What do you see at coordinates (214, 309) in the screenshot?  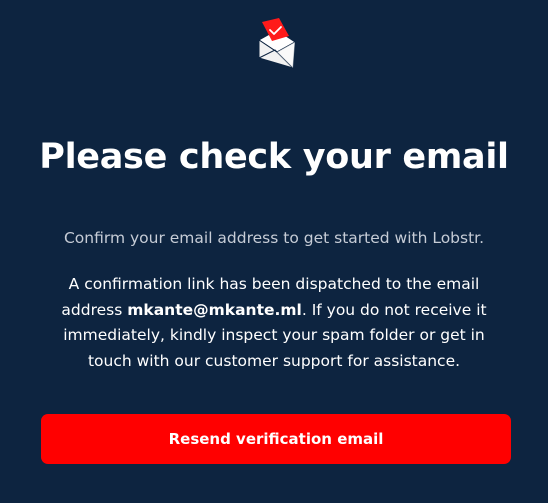 I see `email-address: mkante@mkante.ml` at bounding box center [214, 309].